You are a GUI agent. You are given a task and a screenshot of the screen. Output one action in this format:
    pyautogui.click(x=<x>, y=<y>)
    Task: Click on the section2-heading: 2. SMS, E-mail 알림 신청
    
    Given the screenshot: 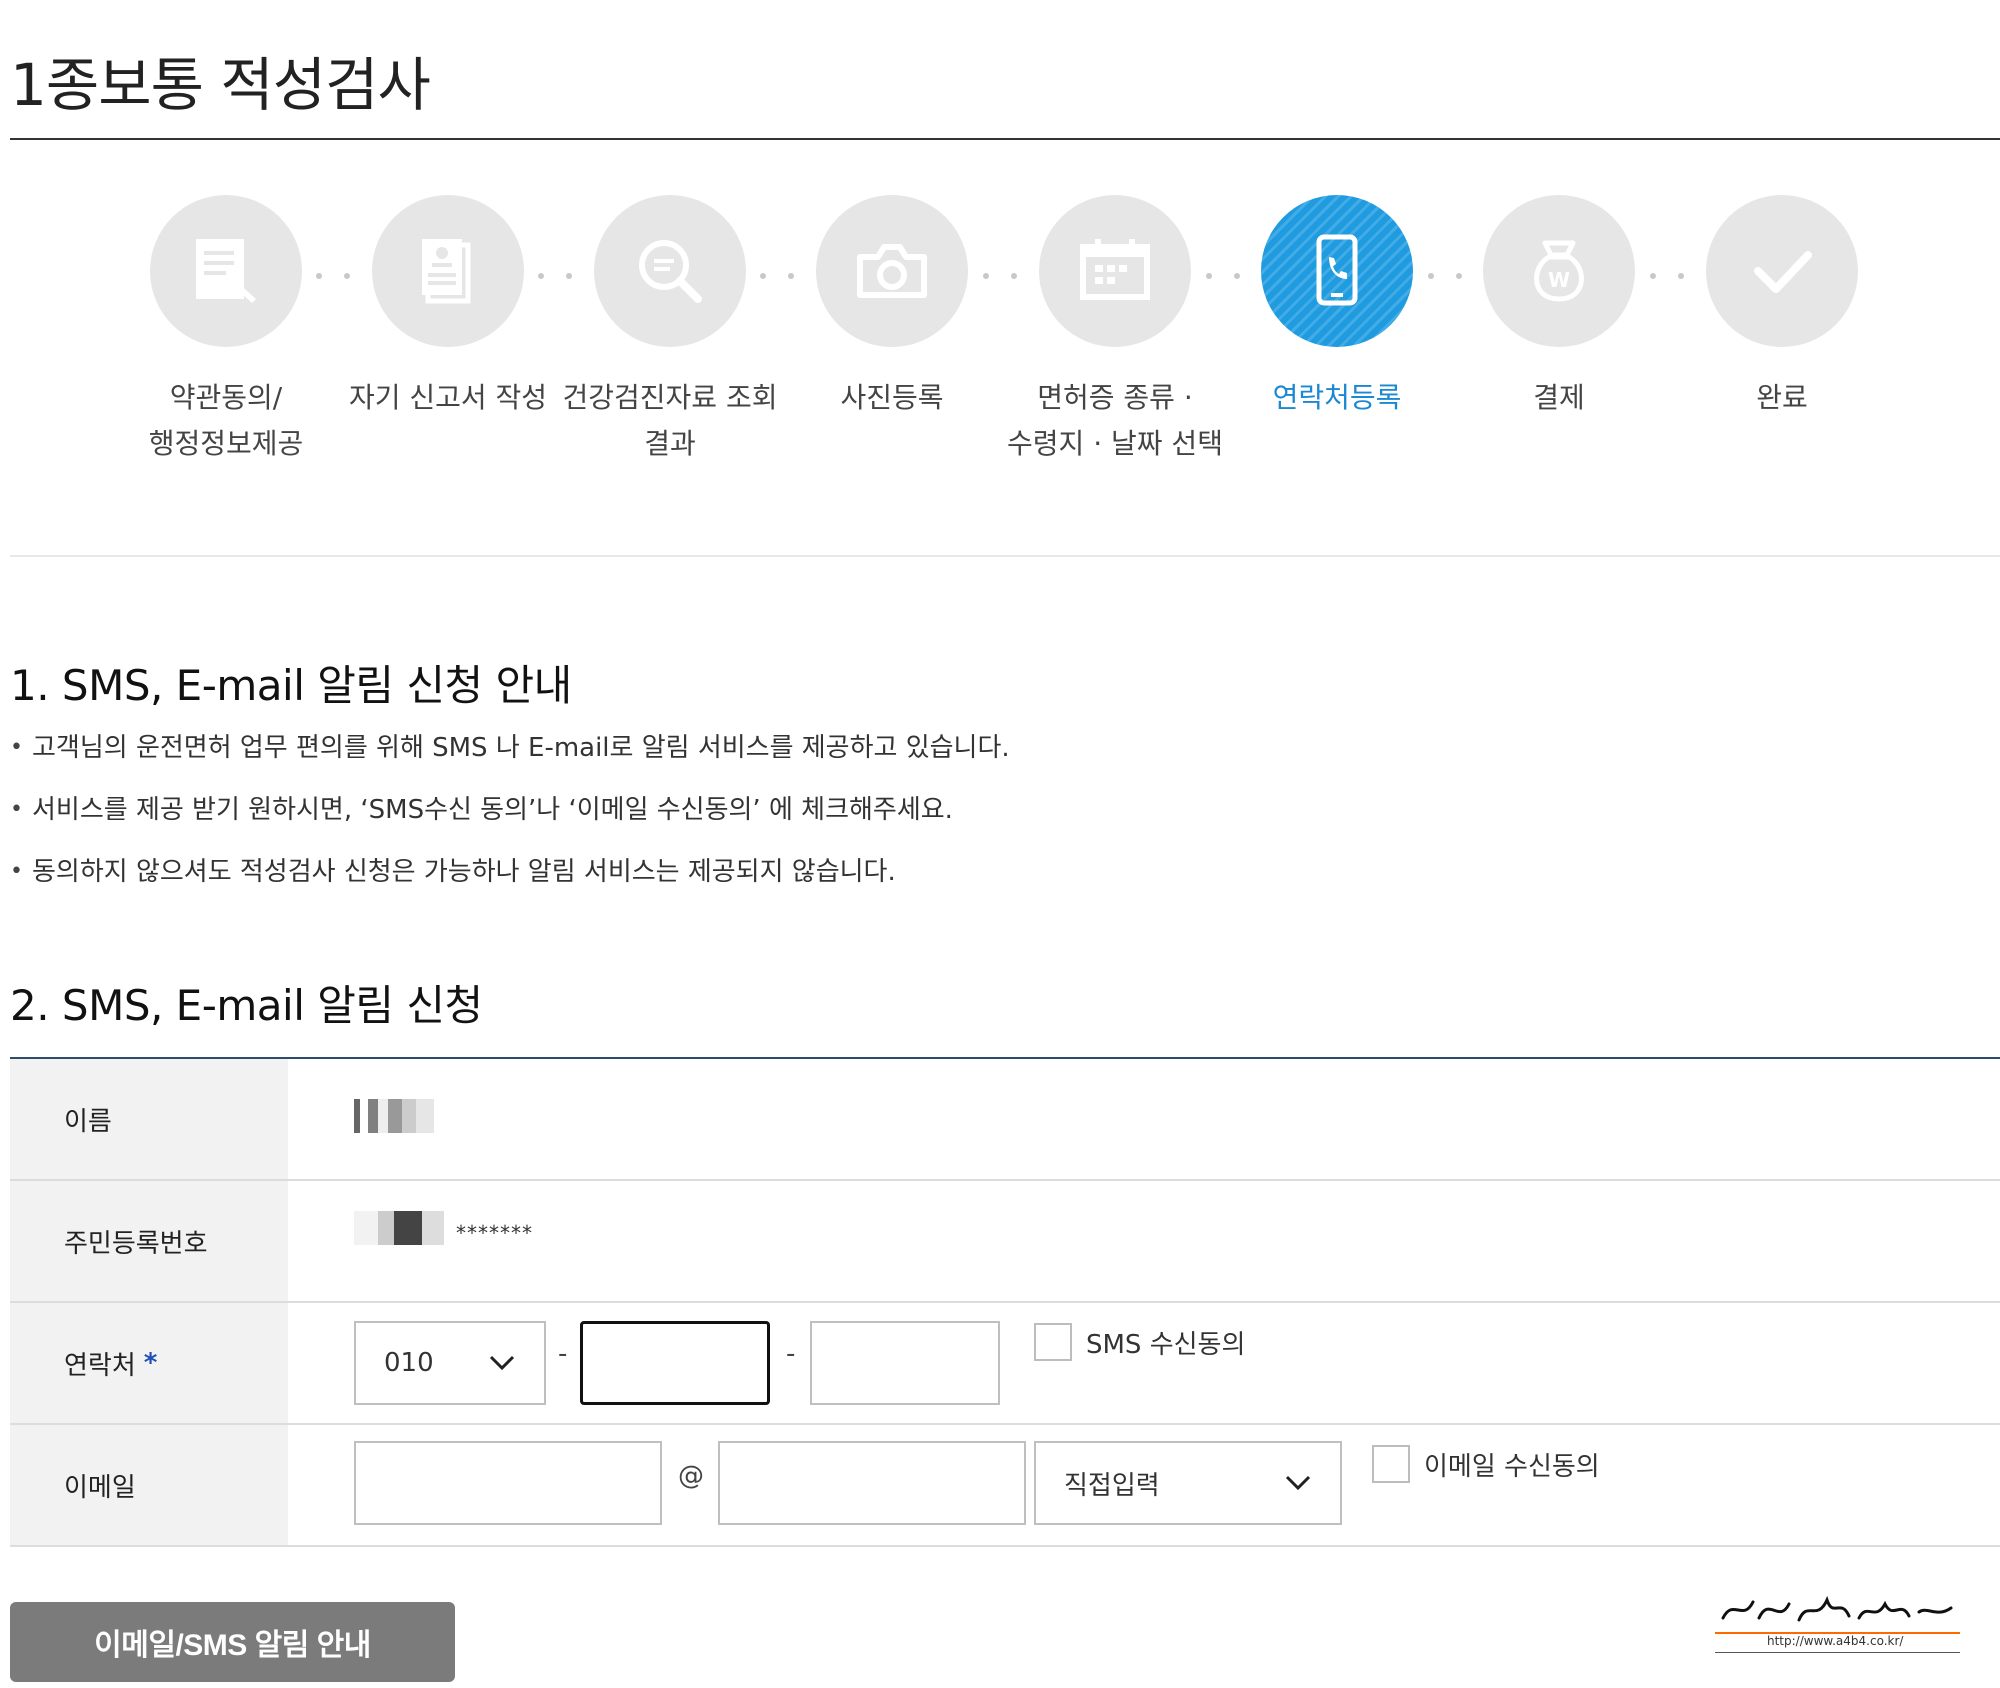 What is the action you would take?
    pyautogui.click(x=246, y=1005)
    